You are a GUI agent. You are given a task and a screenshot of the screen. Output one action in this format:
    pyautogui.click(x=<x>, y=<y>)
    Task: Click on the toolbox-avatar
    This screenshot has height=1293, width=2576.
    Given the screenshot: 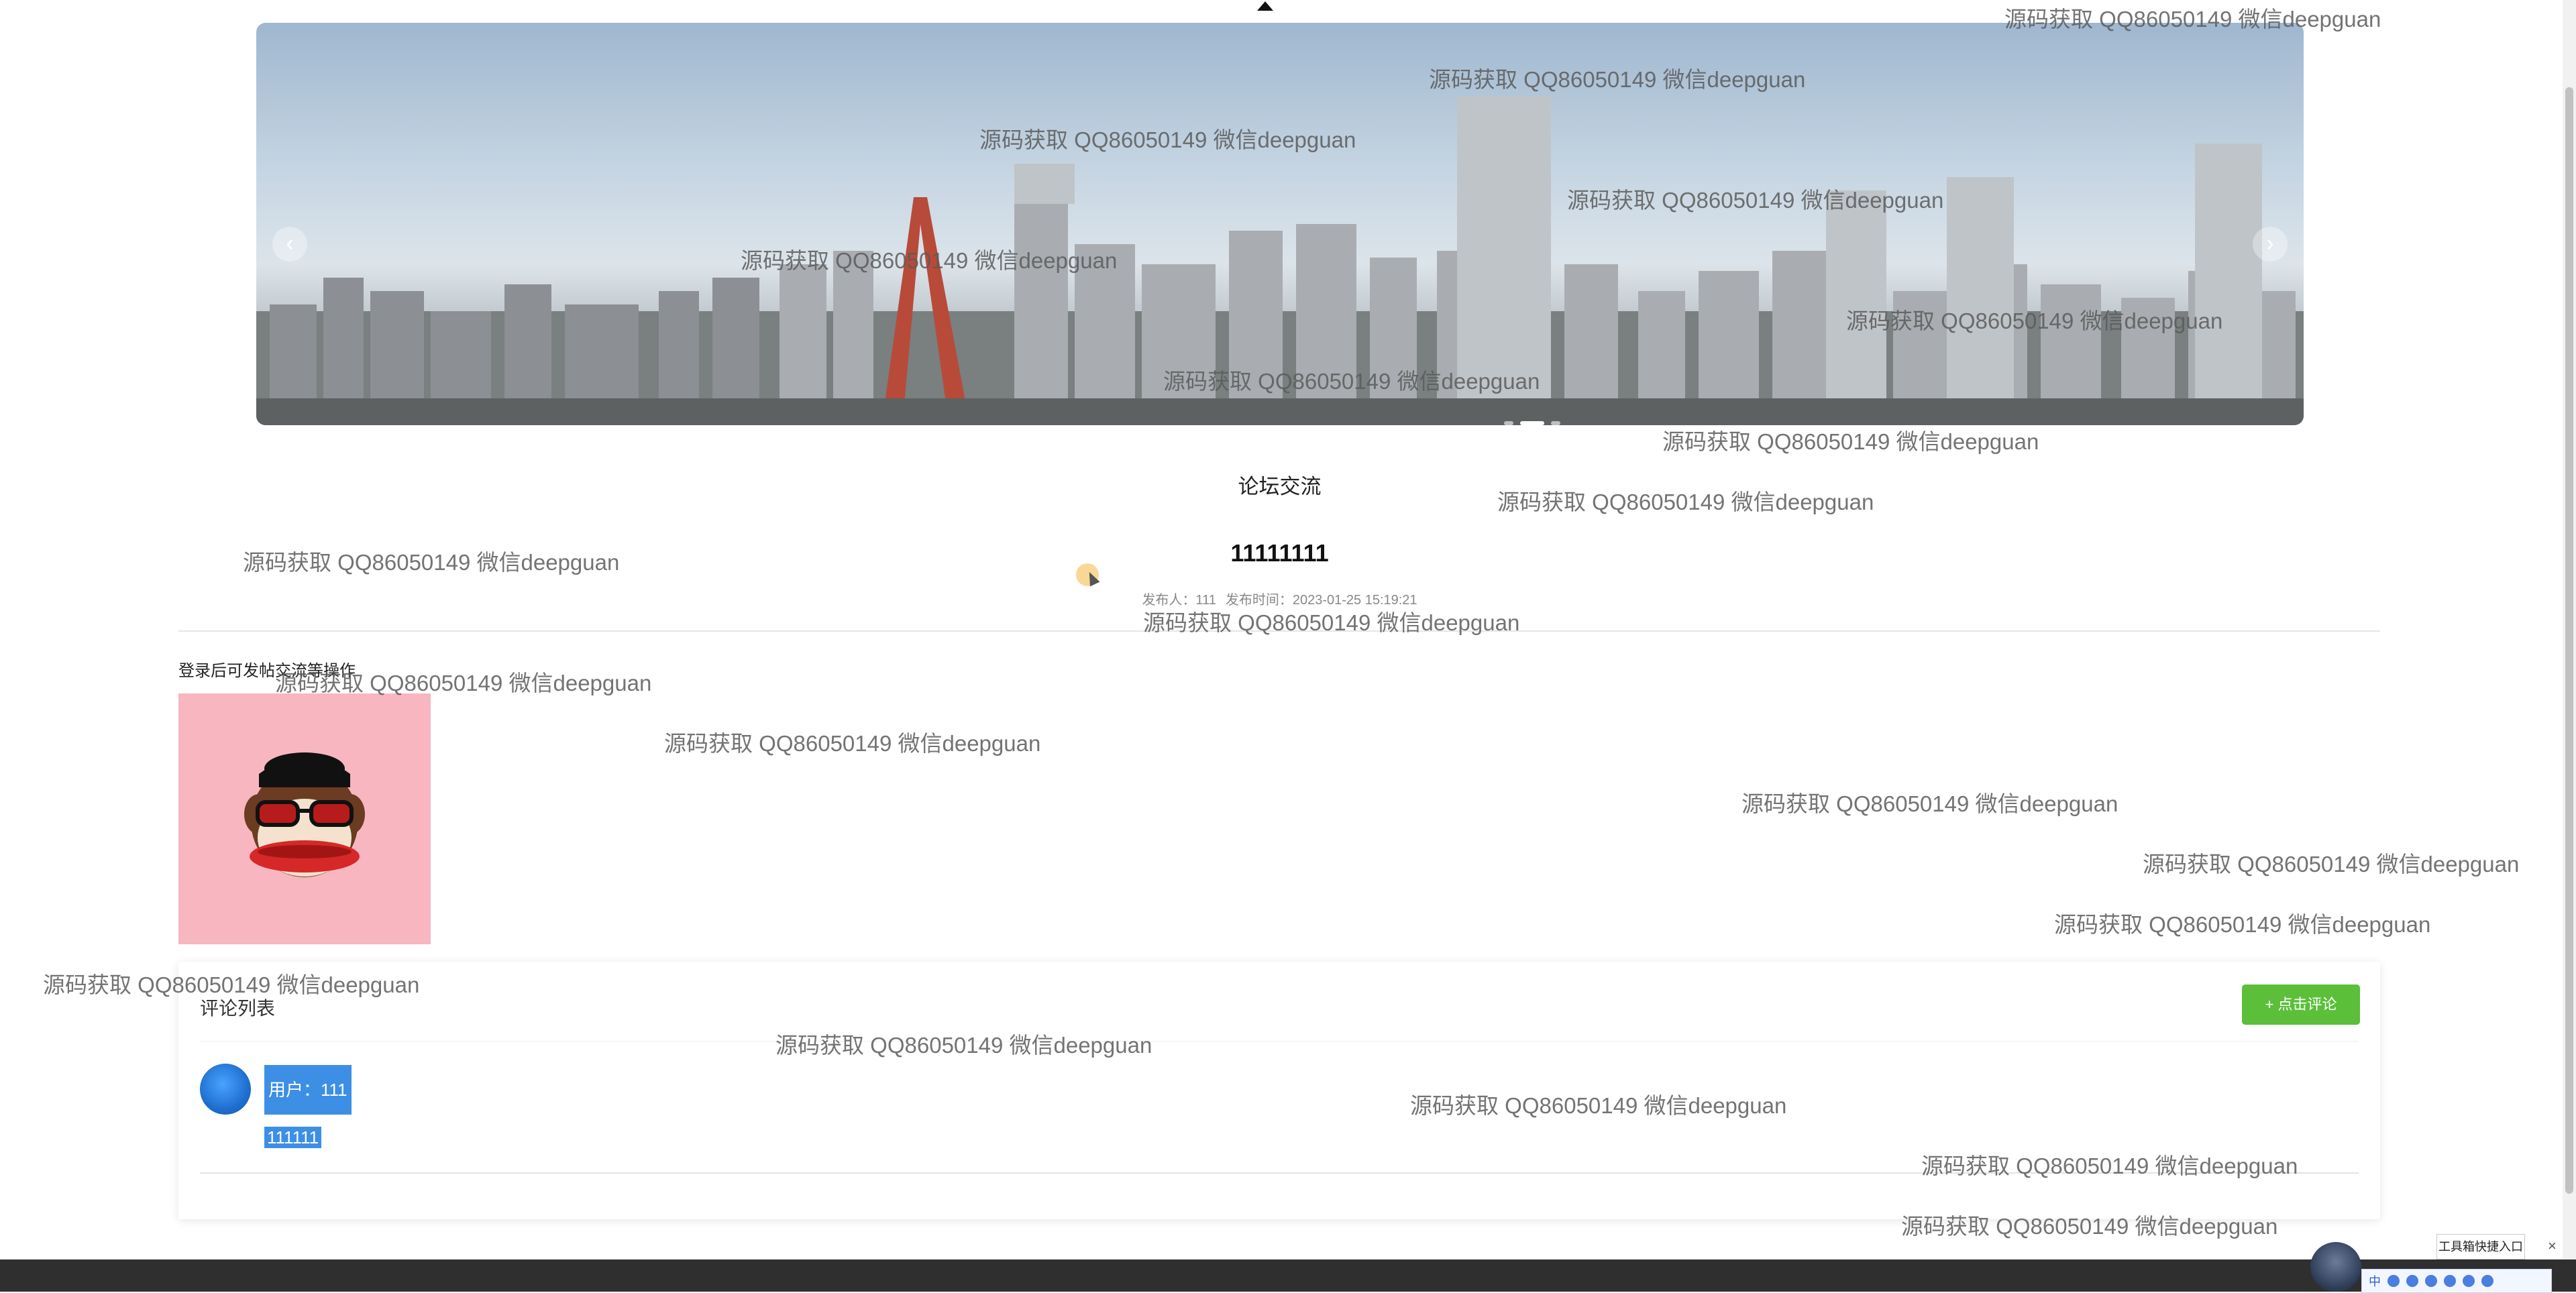 What is the action you would take?
    pyautogui.click(x=2335, y=1267)
    